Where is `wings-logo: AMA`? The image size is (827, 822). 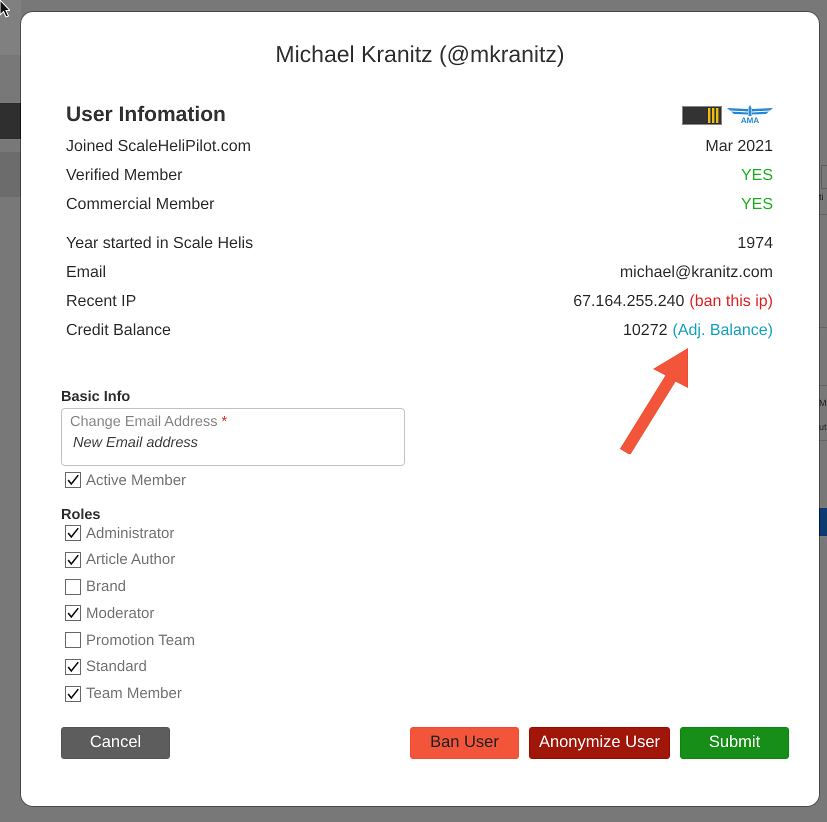
wings-logo: AMA is located at coordinates (750, 115).